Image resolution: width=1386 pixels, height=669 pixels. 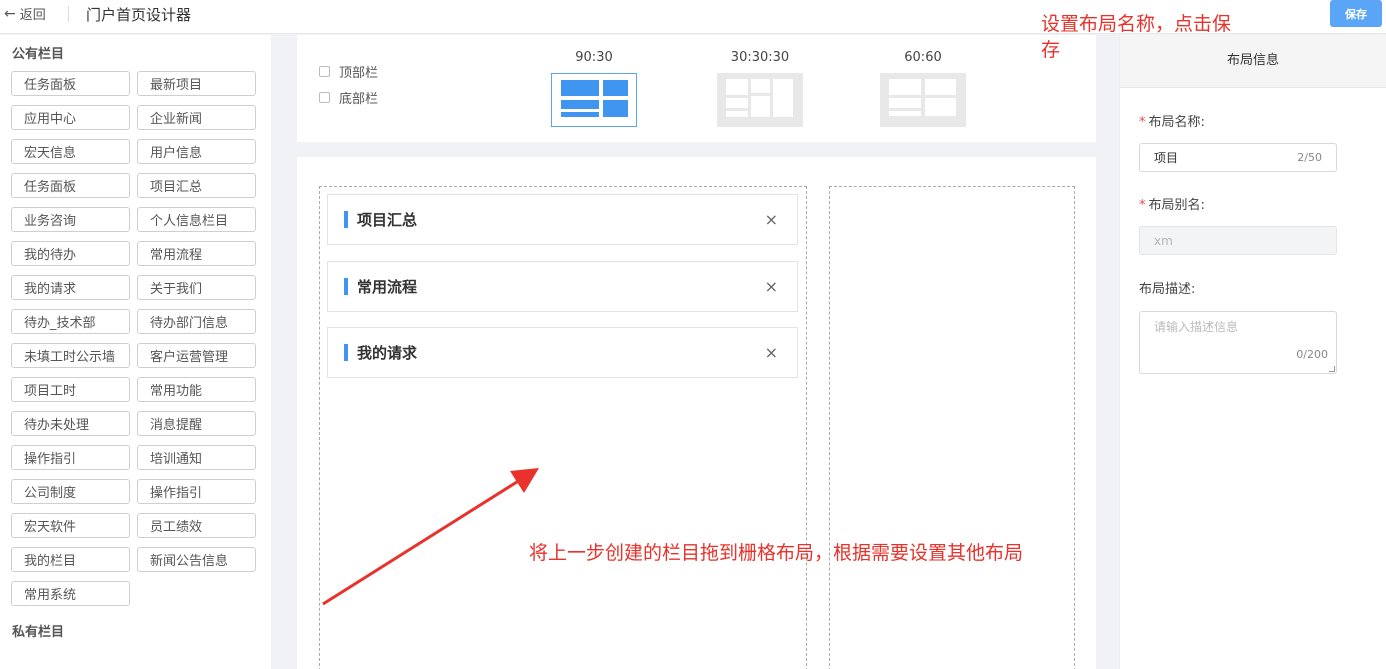 I want to click on column-item: 我的待办, so click(x=70, y=253).